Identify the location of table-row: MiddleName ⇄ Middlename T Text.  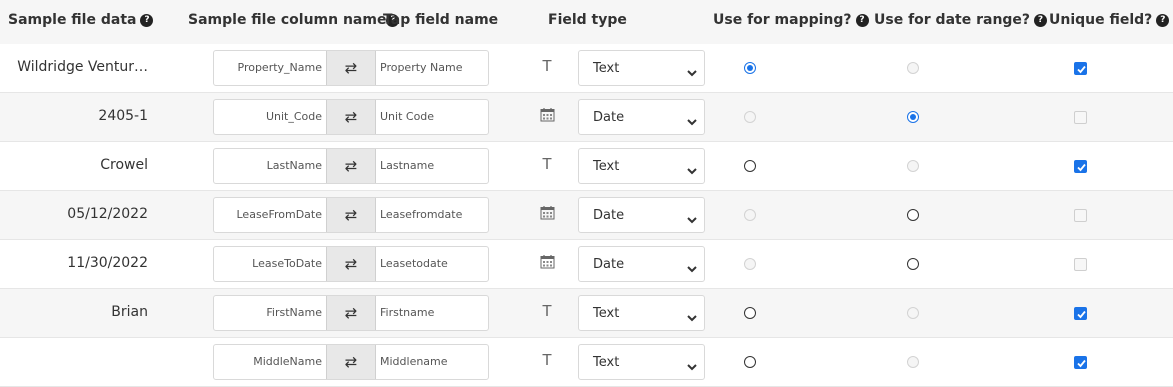
(586, 362).